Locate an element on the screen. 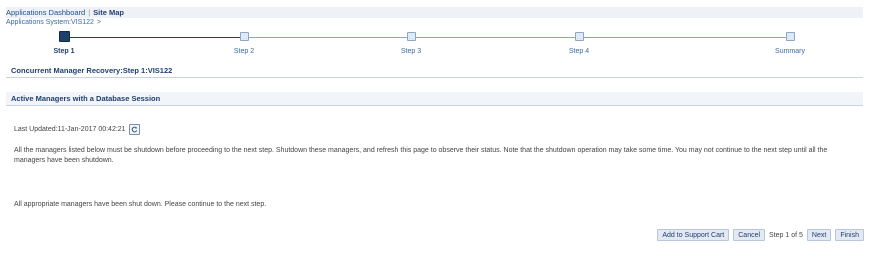 The image size is (869, 265). add-to-support-cart-button: Add to Support Cart is located at coordinates (693, 235).